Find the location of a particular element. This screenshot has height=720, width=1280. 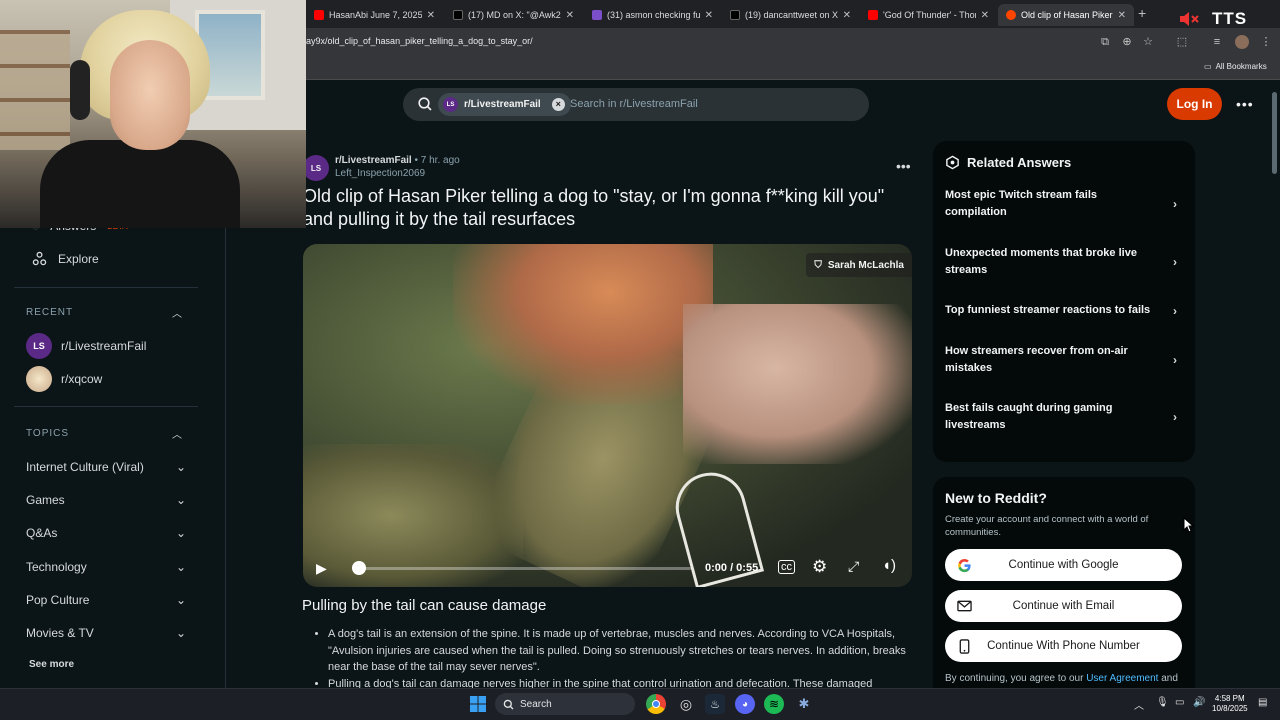

scrollbar-thumb is located at coordinates (1274, 133).